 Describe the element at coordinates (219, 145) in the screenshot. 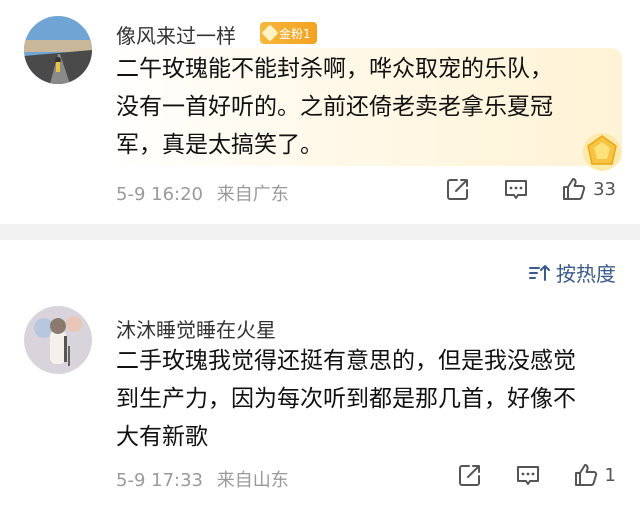

I see `comment-text-line: 军，真是太搞笑了。` at that location.